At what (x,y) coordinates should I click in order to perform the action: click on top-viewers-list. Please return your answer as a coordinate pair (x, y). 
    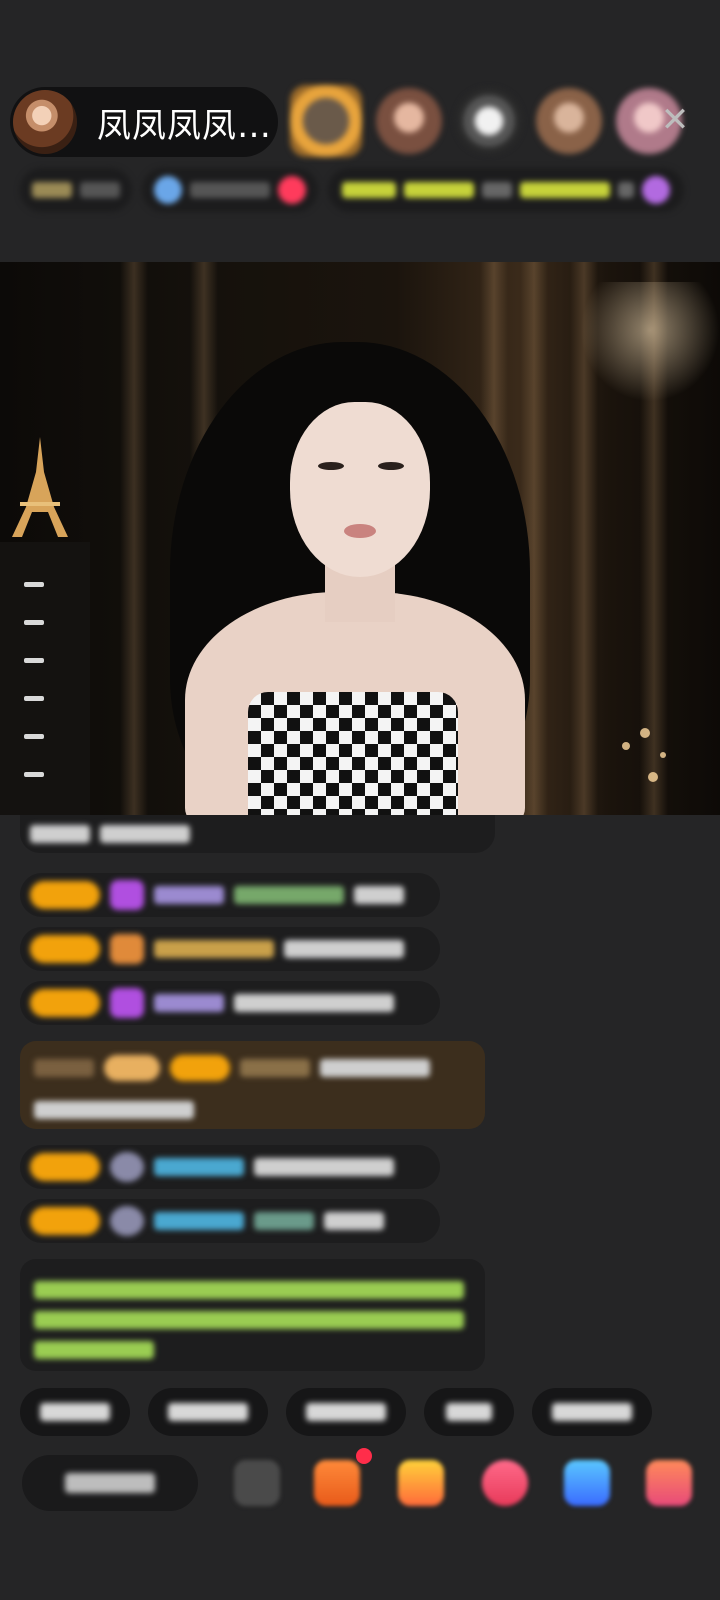
    Looking at the image, I should click on (486, 121).